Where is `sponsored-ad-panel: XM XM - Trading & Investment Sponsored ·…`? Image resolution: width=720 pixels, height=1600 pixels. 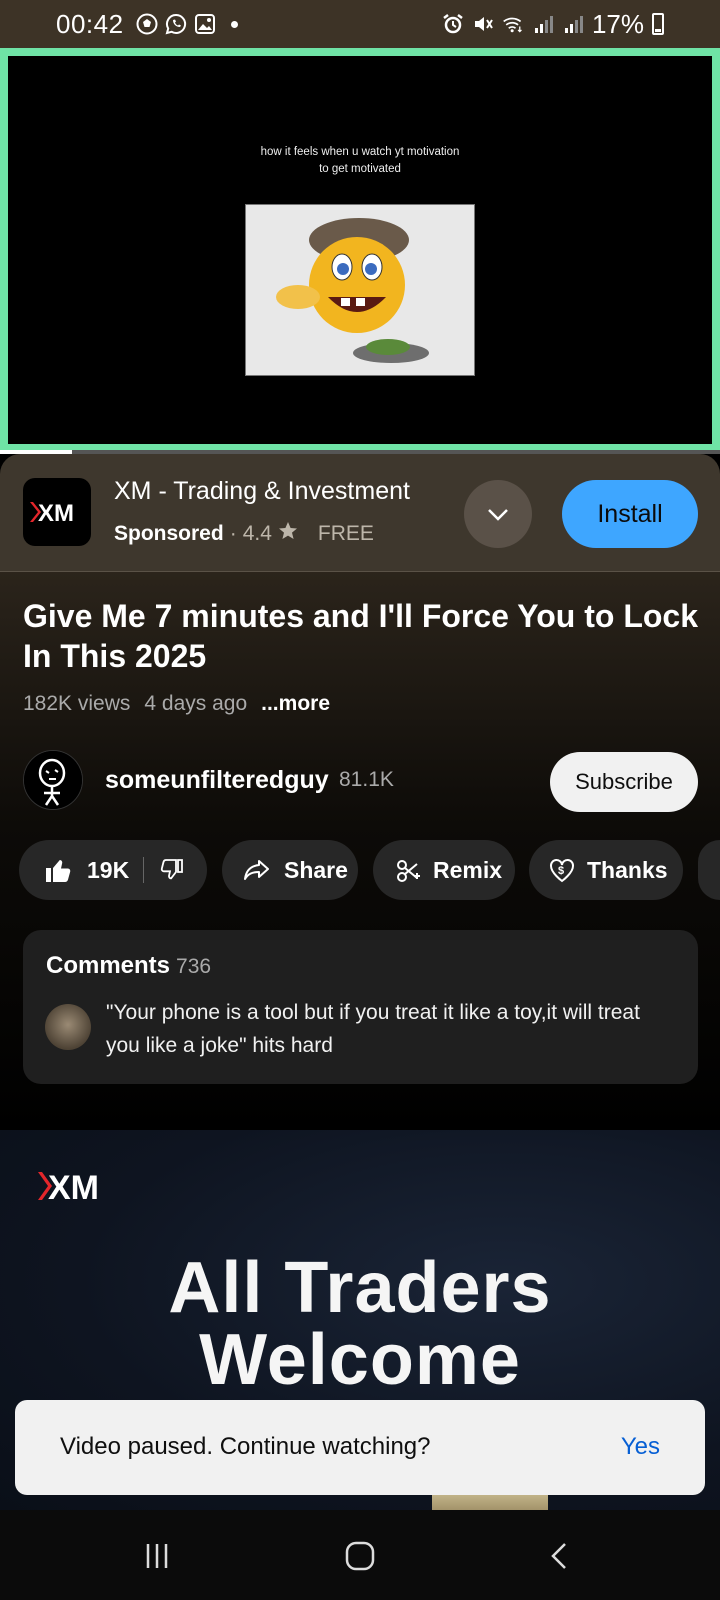 sponsored-ad-panel: XM XM - Trading & Investment Sponsored ·… is located at coordinates (360, 513).